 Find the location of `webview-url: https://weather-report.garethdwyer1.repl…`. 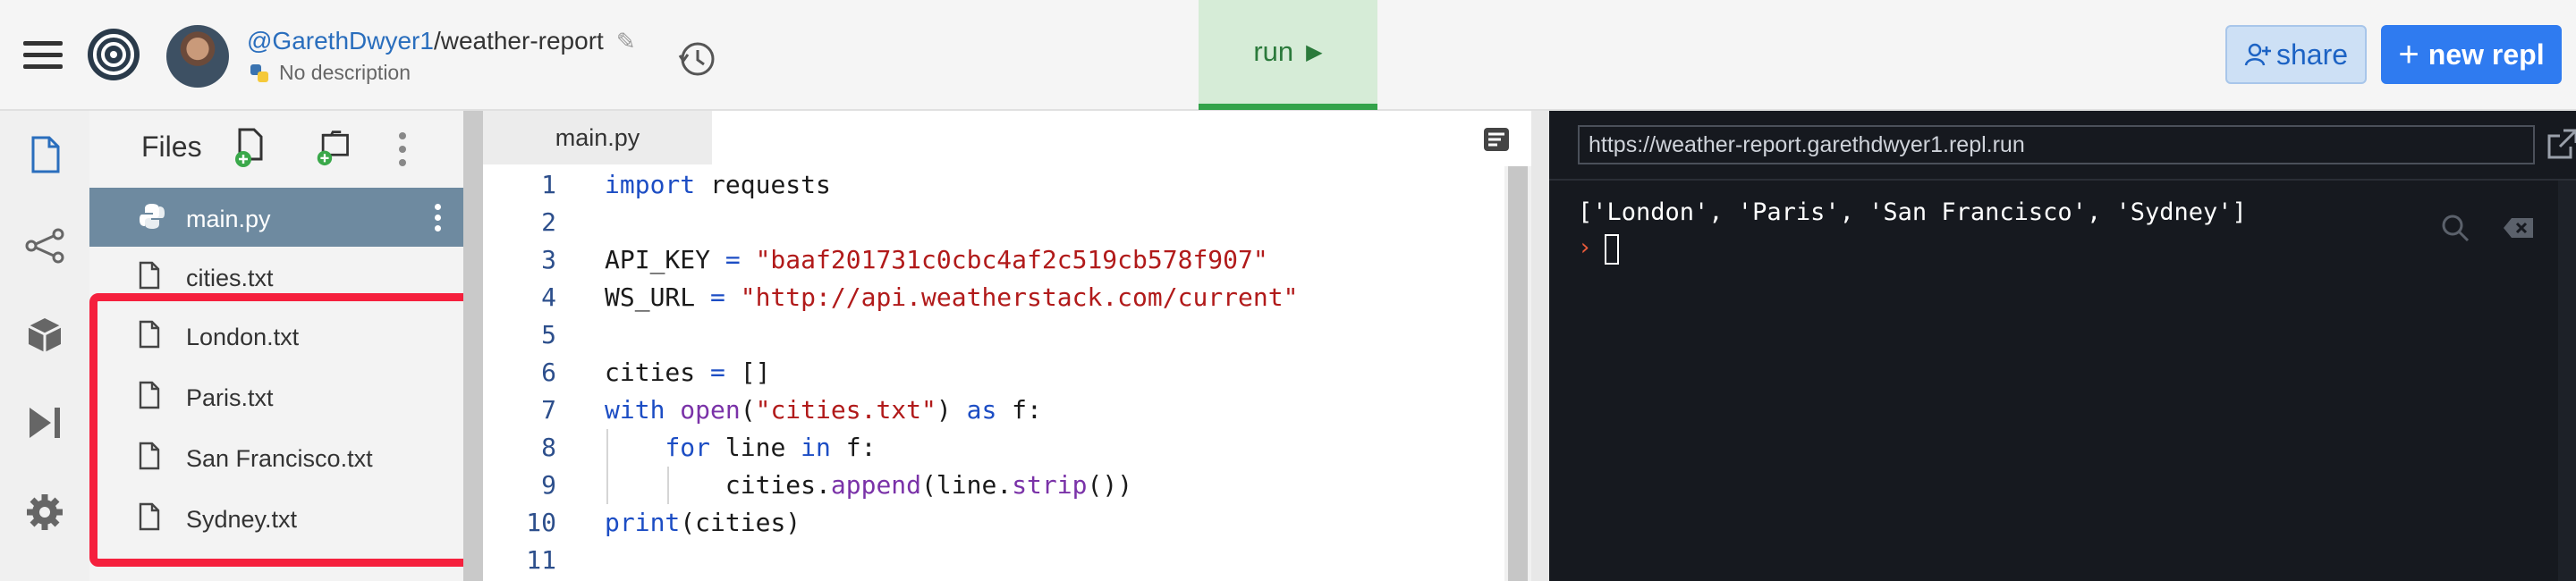

webview-url: https://weather-report.garethdwyer1.repl… is located at coordinates (2056, 144).